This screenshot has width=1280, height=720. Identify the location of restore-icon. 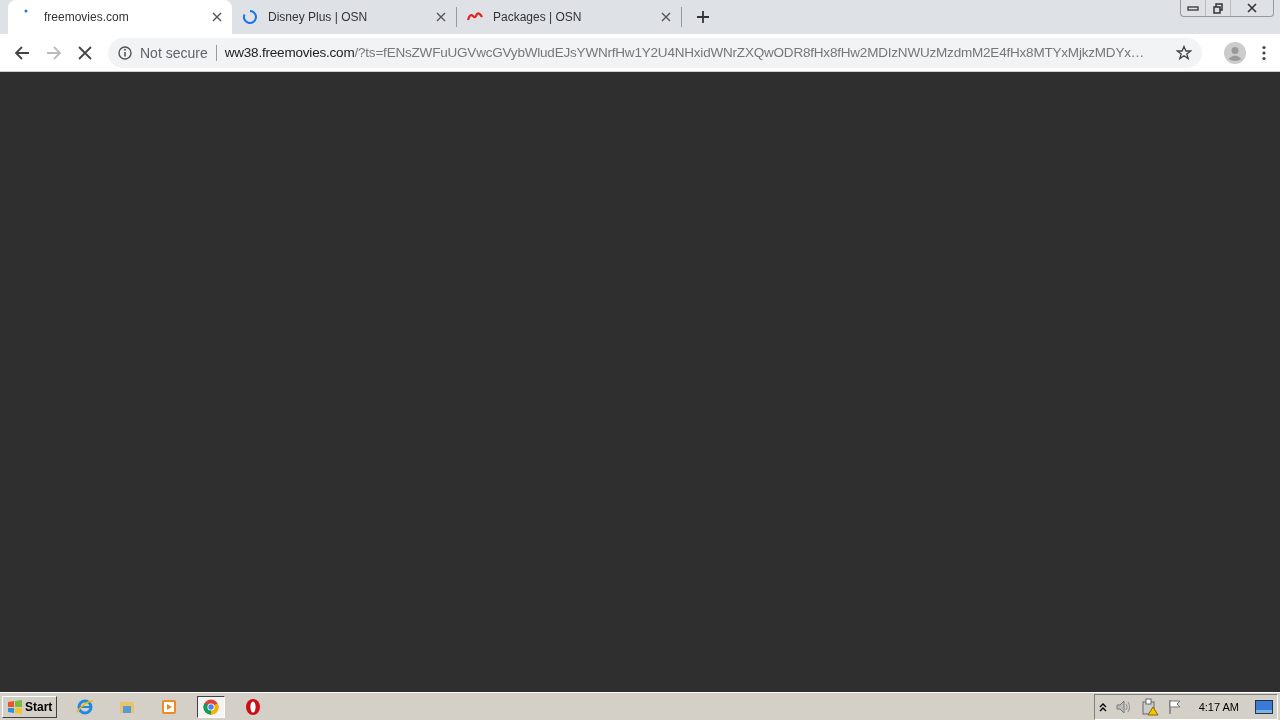
(1218, 8).